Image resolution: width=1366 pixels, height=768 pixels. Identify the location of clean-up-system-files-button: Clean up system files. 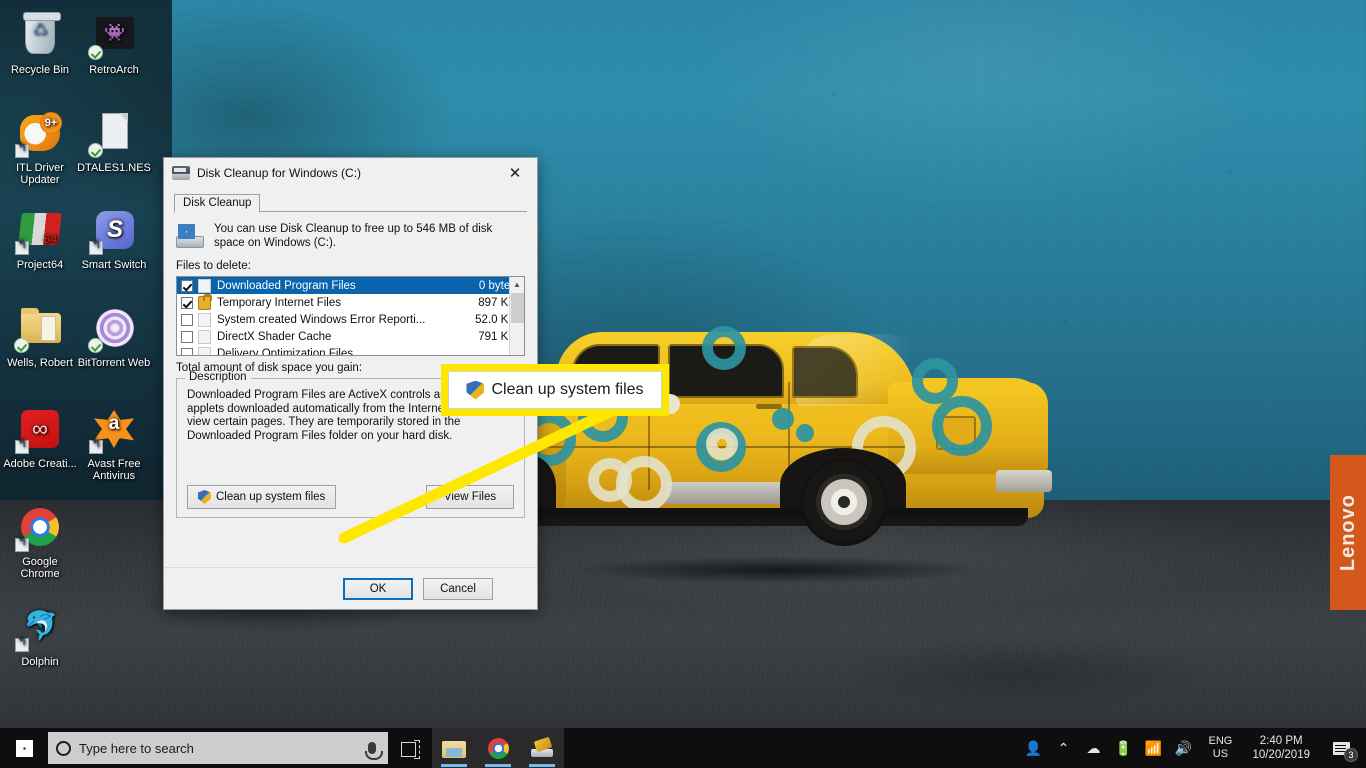
(262, 497).